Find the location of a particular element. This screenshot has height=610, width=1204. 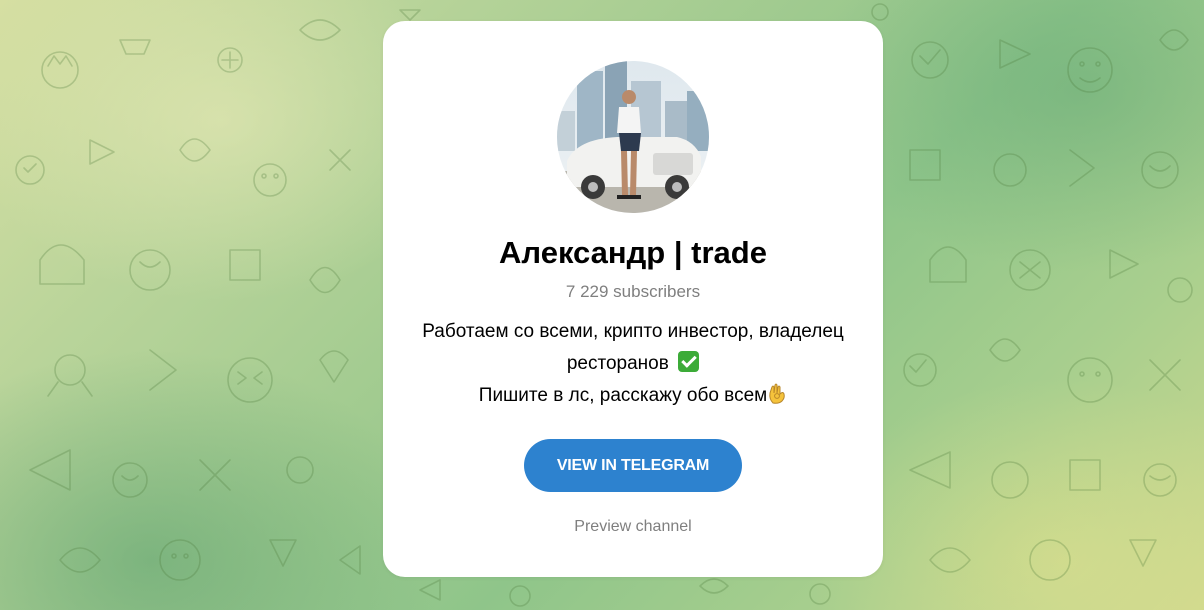

description-line-2-text: ресторанов is located at coordinates (617, 363).